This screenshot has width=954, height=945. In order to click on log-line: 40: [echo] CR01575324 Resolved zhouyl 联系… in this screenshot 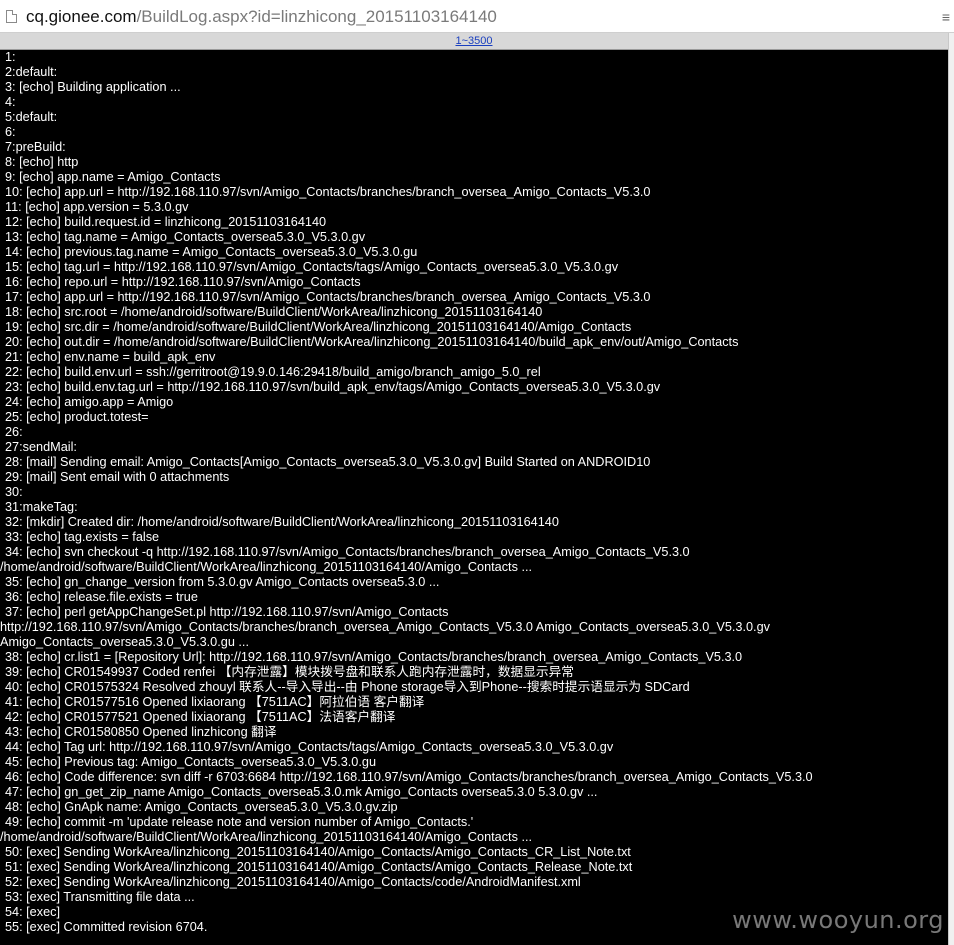, I will do `click(347, 687)`.